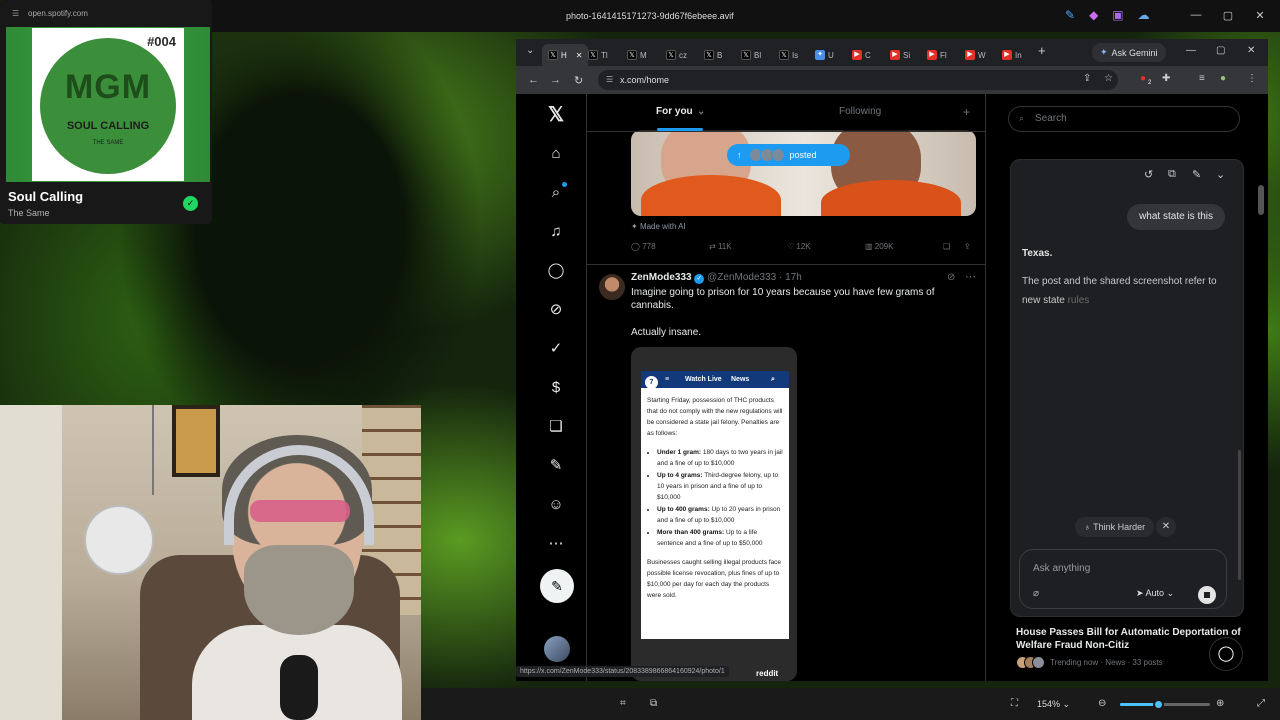  Describe the element at coordinates (1036, 593) in the screenshot. I see `attach-icon: ⌀` at that location.